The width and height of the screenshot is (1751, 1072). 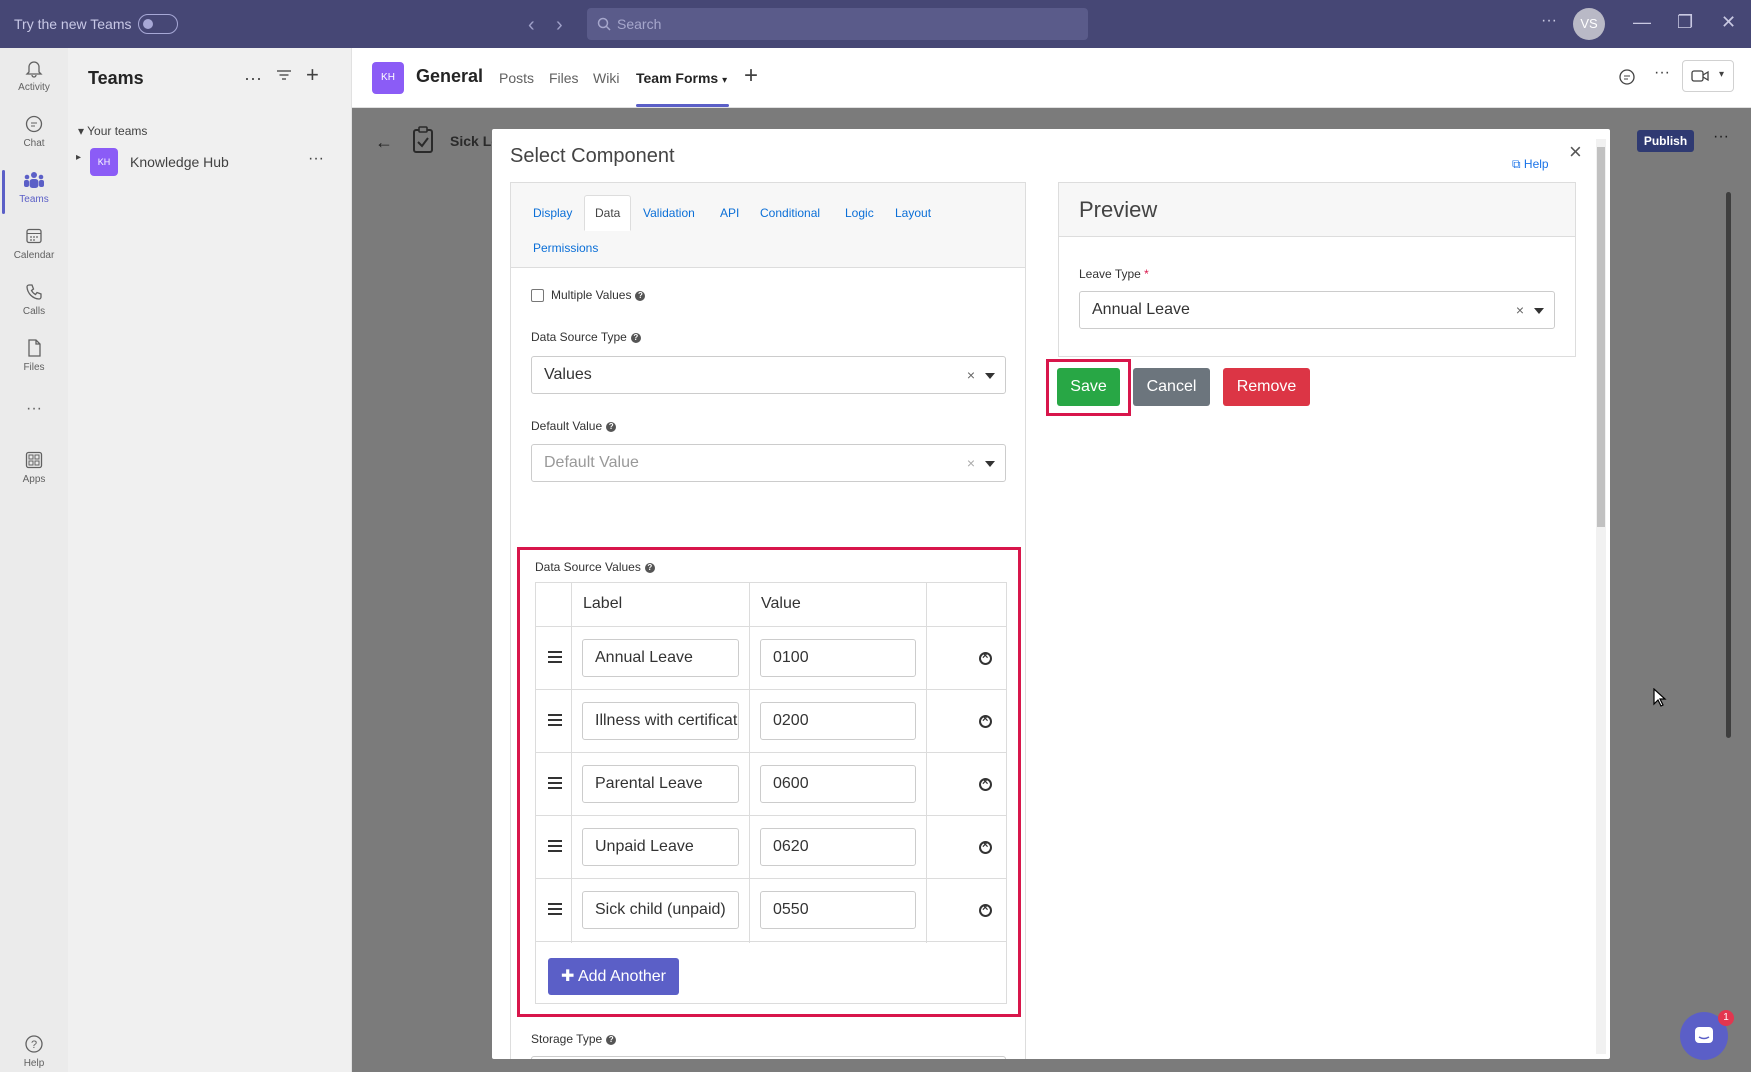 I want to click on rail-teams: Teams, so click(x=34, y=192).